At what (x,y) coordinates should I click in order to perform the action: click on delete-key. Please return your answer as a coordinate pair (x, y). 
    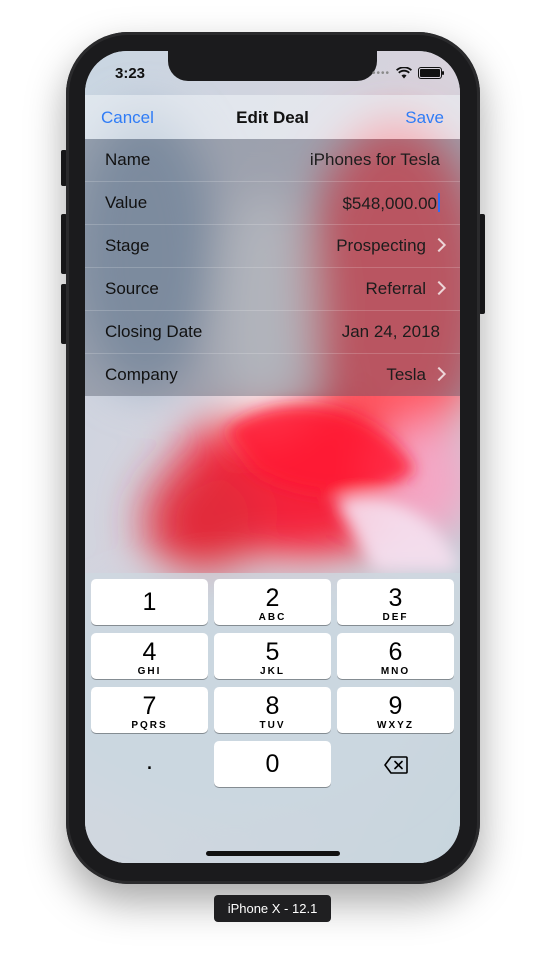
    Looking at the image, I should click on (395, 764).